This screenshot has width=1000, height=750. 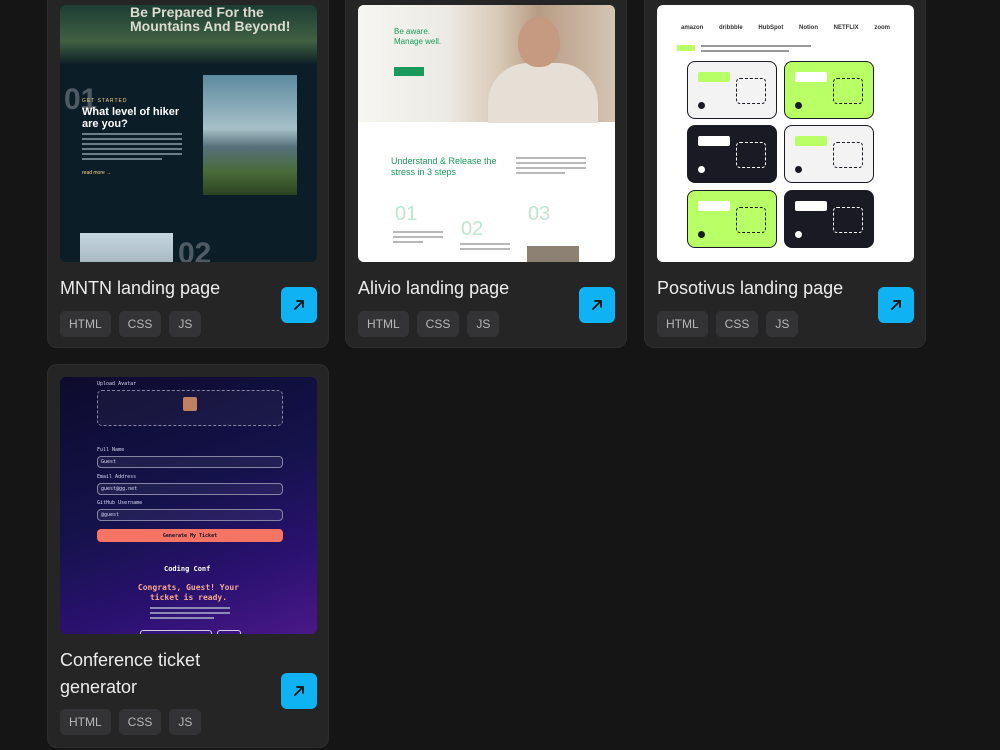 I want to click on preview-congrats-text: Congrats, Guest! Your ticket is ready., so click(x=188, y=592).